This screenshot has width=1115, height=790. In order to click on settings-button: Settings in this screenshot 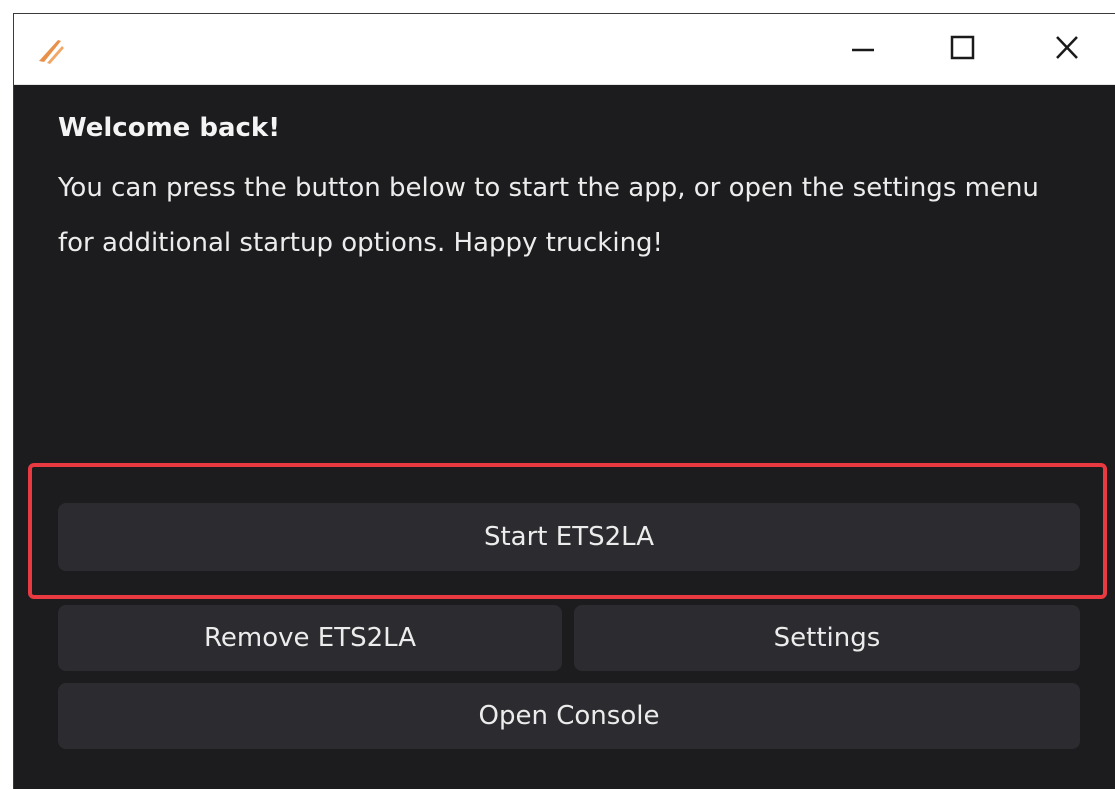, I will do `click(827, 638)`.